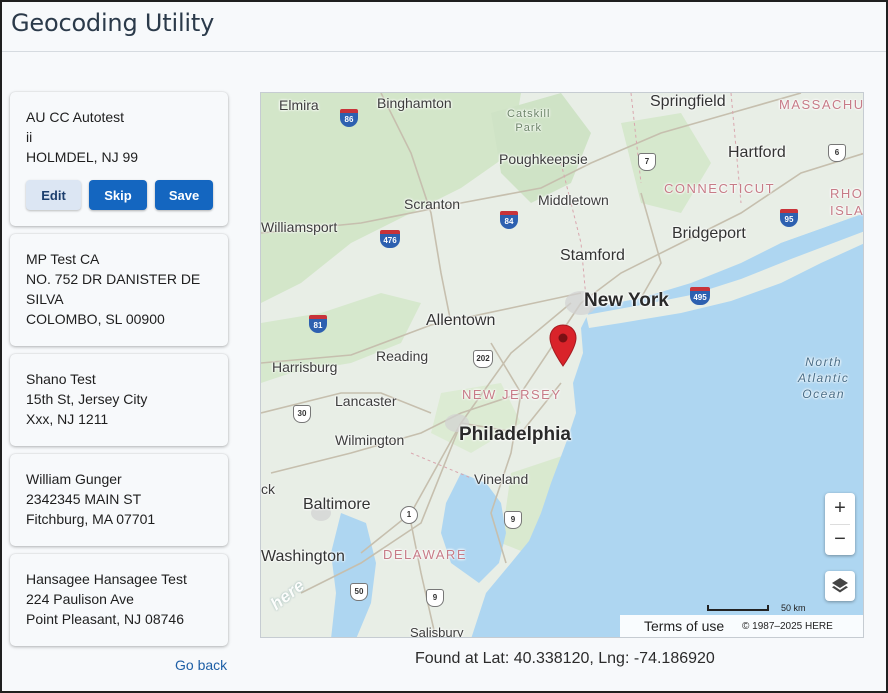  Describe the element at coordinates (370, 440) in the screenshot. I see `map-label-wilmington: Wilmington` at that location.